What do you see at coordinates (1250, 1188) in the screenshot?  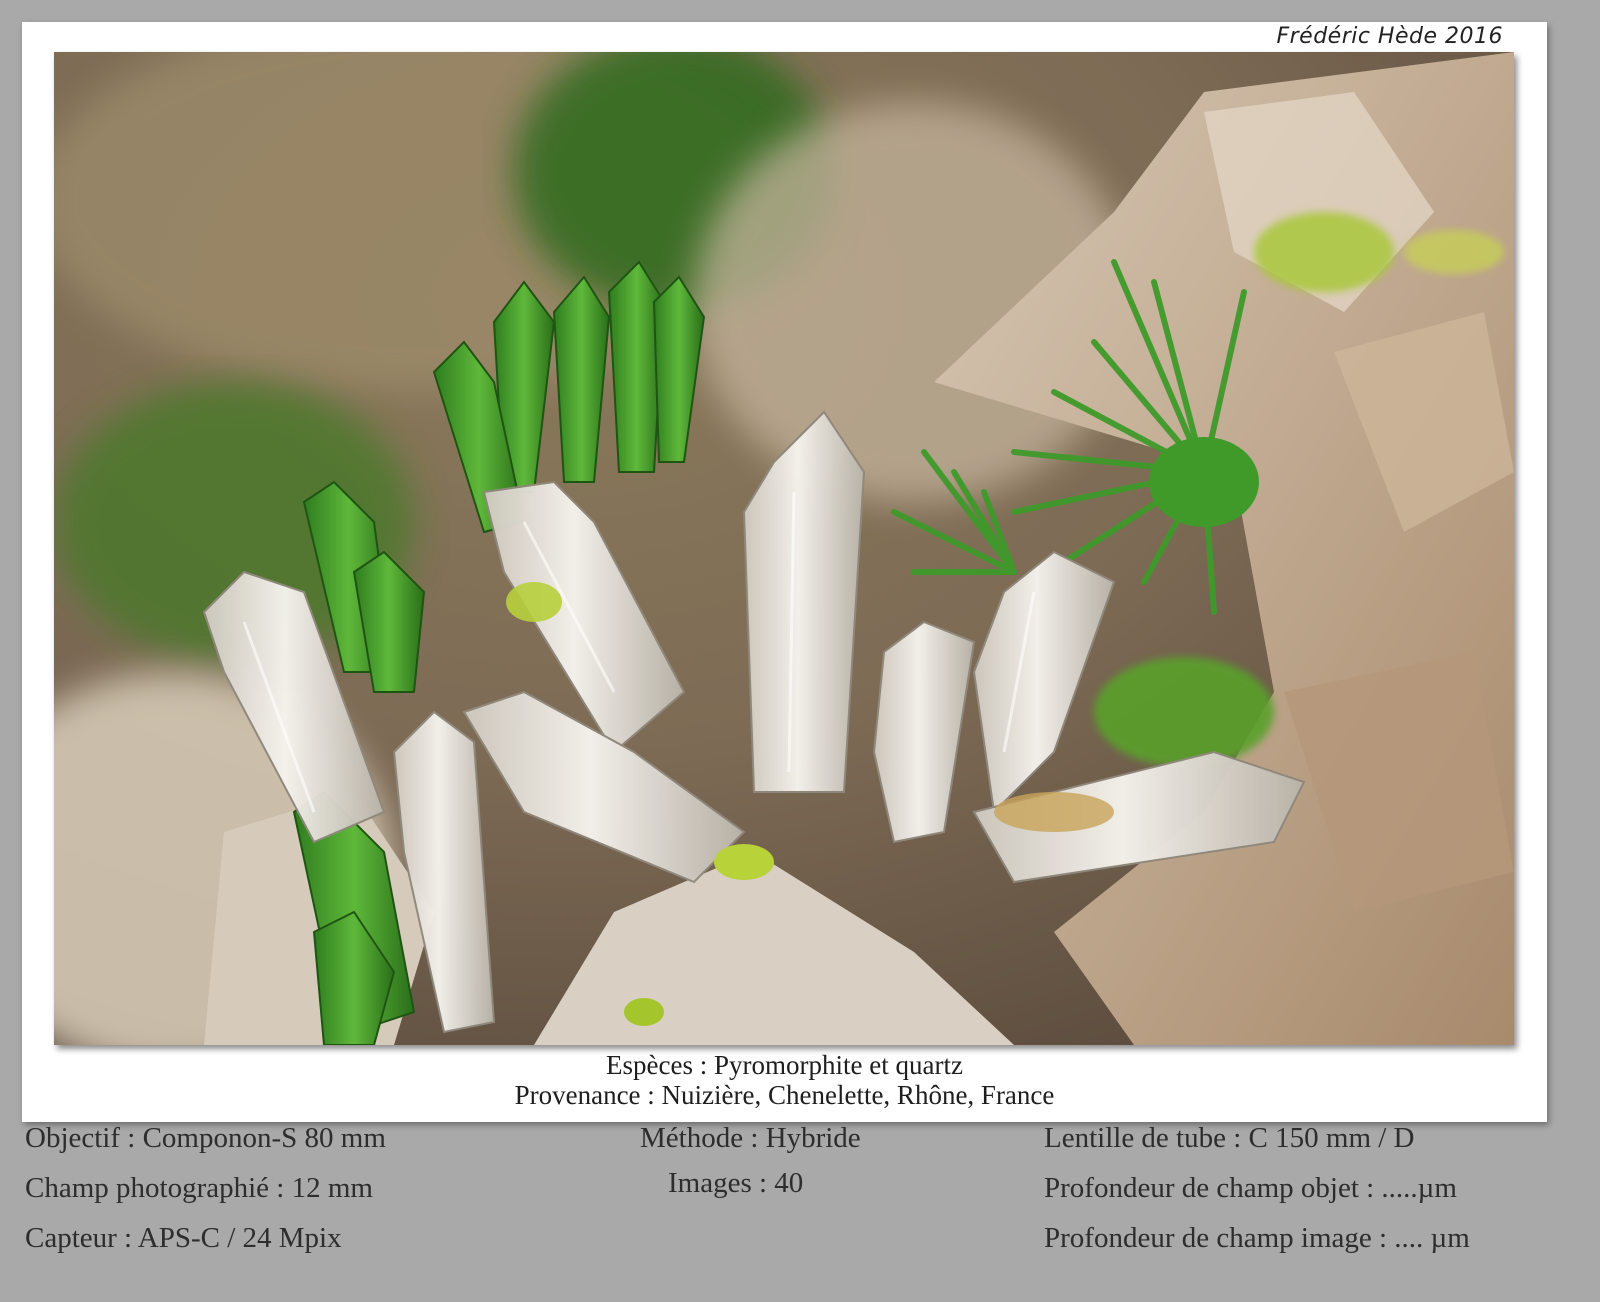 I see `info-object-depth-of-field: Profondeur de champ objet : .....µm` at bounding box center [1250, 1188].